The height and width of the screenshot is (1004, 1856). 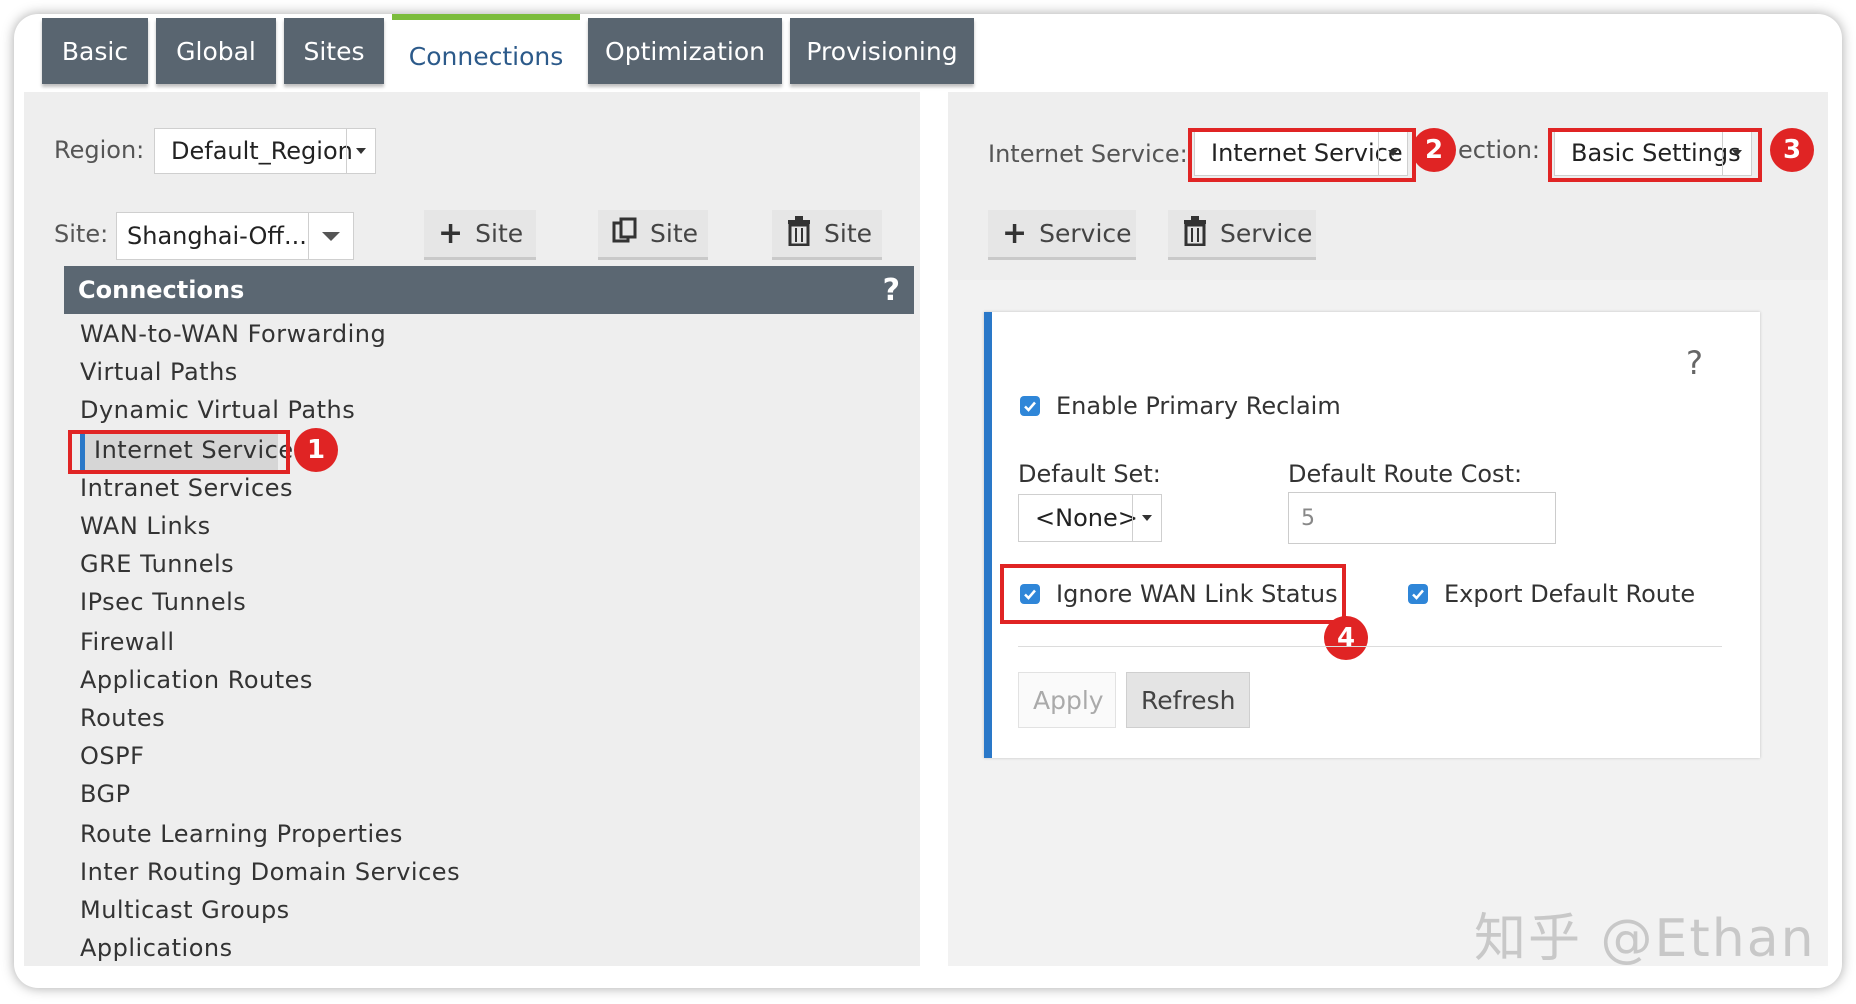 I want to click on nav-item-applications: Applications, so click(x=156, y=948).